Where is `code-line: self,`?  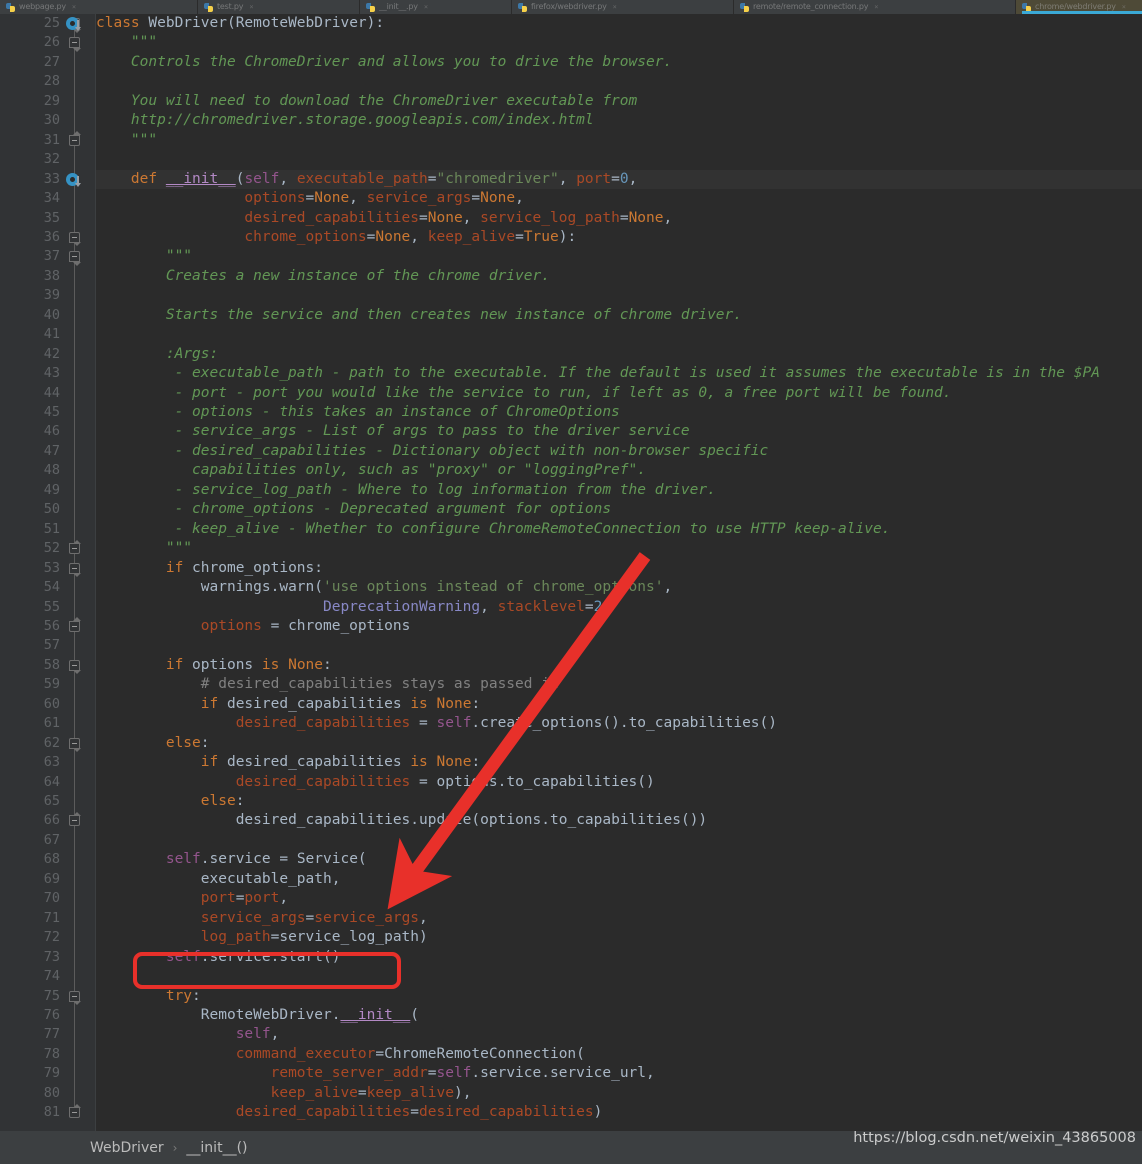
code-line: self, is located at coordinates (619, 1034).